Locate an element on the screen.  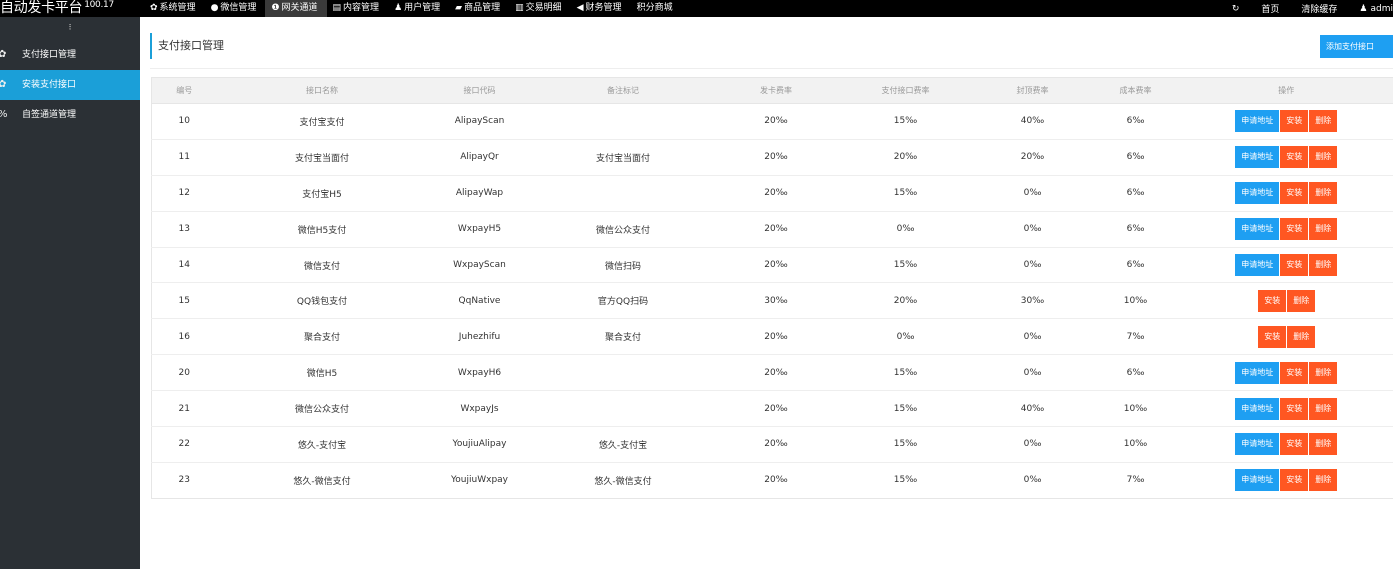
nav-item-8: 积分商城 is located at coordinates (656, 8).